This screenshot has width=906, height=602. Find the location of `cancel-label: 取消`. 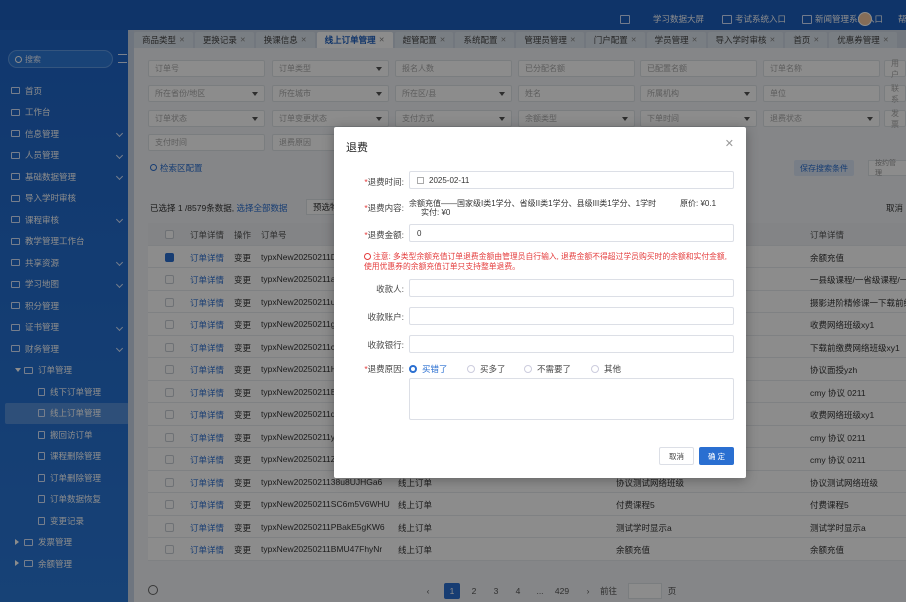

cancel-label: 取消 is located at coordinates (676, 456).